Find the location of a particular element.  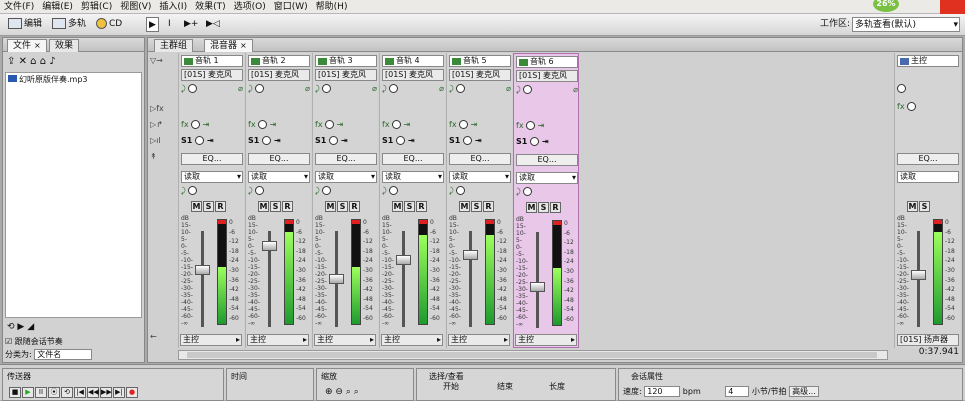

track-name: 音轨 6 is located at coordinates (547, 62).